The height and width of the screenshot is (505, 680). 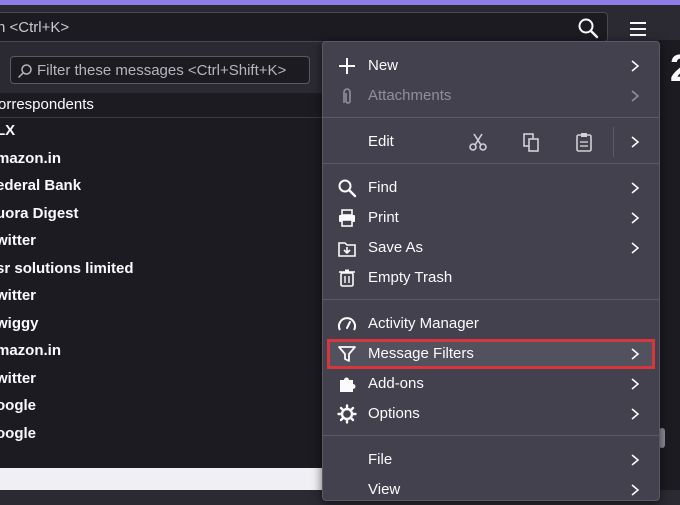 What do you see at coordinates (491, 490) in the screenshot?
I see `menu-item-view: View` at bounding box center [491, 490].